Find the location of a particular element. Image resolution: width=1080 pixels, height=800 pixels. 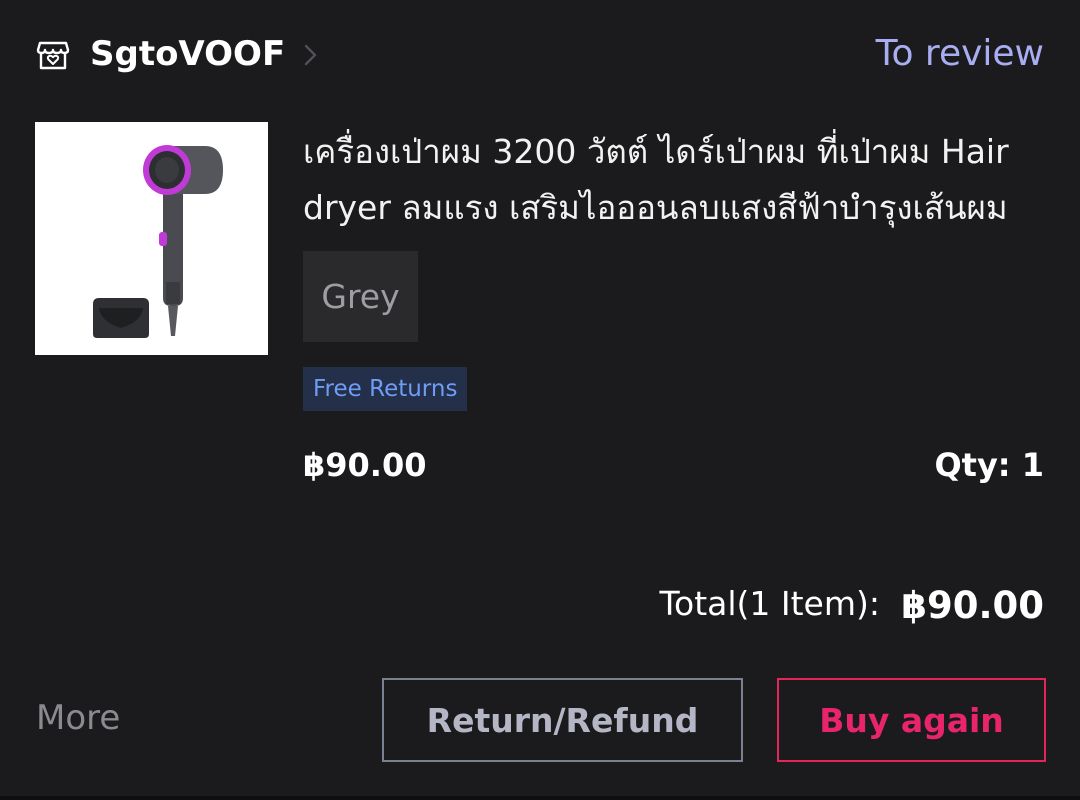

more-button: More is located at coordinates (78, 718).